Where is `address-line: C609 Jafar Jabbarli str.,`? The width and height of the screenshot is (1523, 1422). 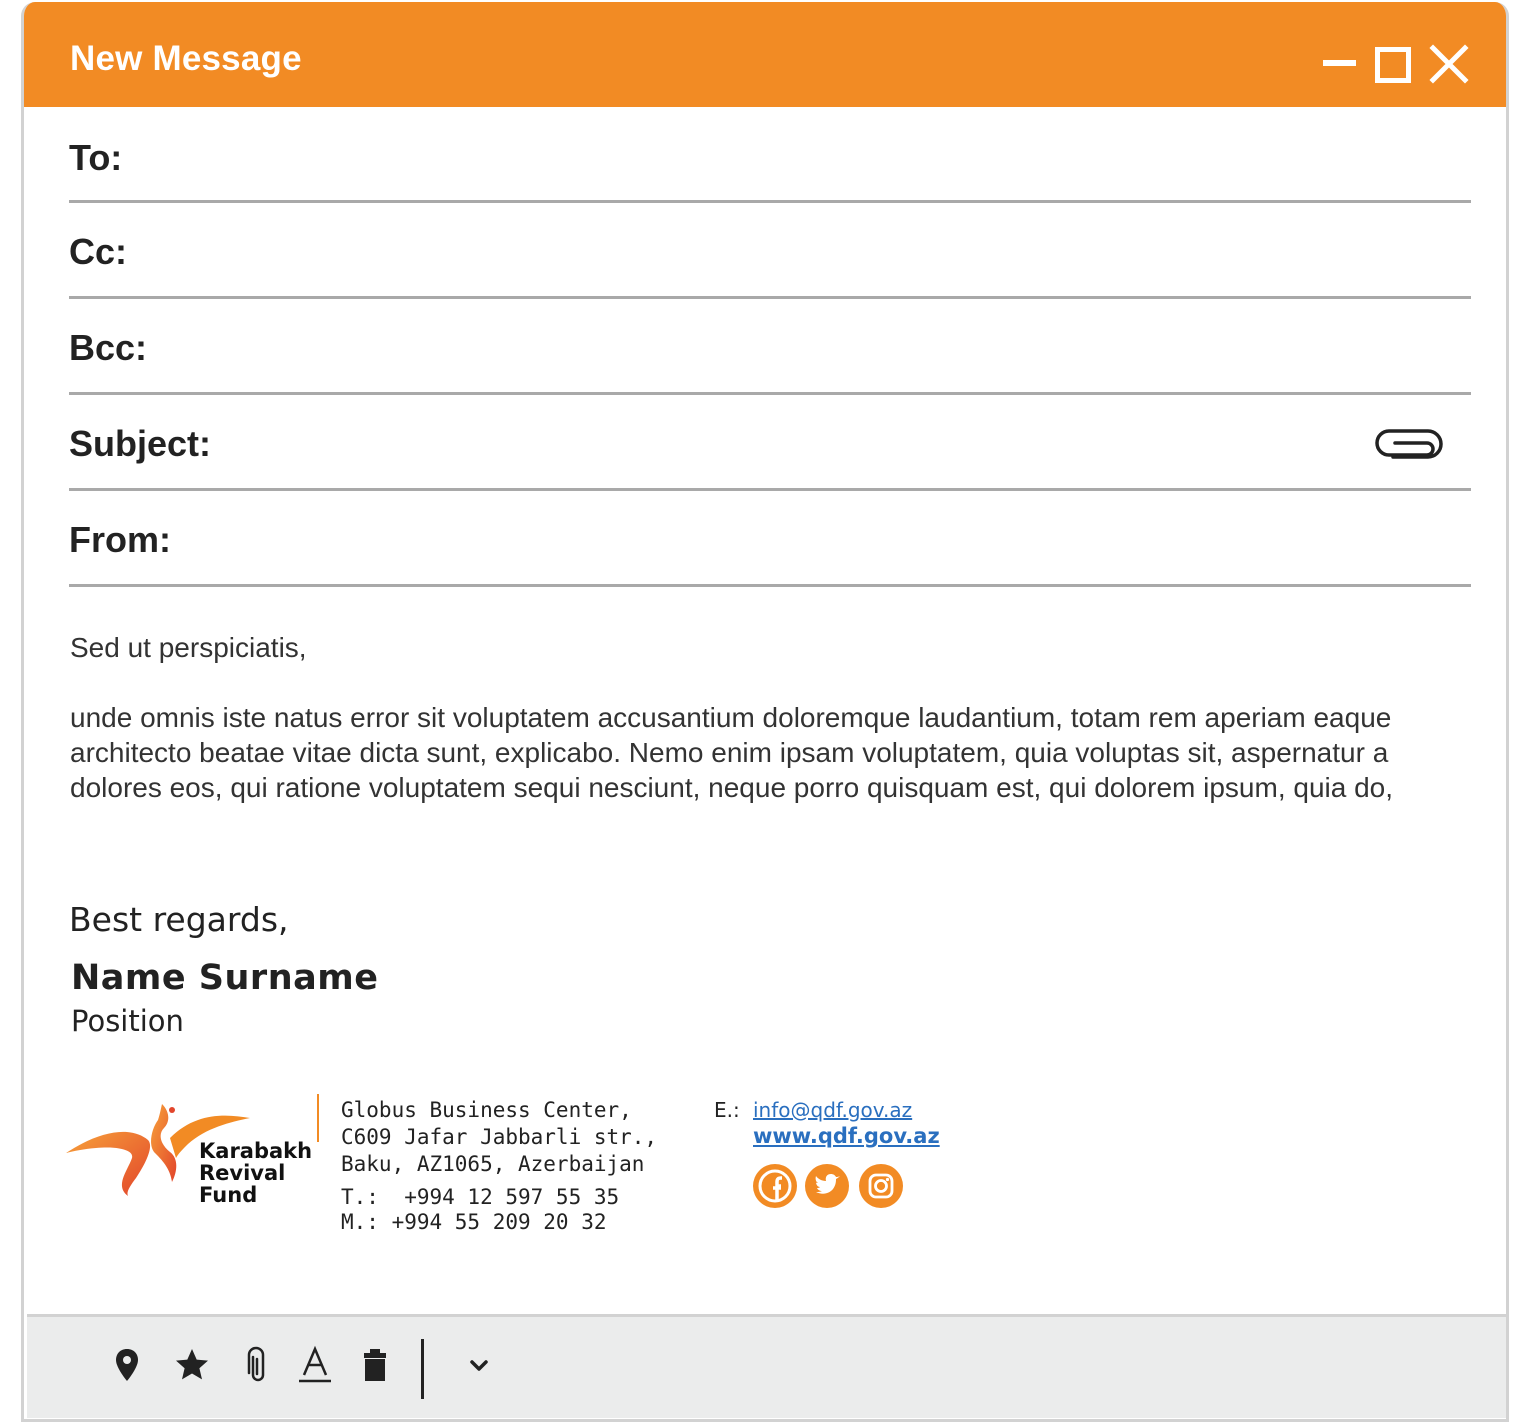
address-line: C609 Jafar Jabbarli str., is located at coordinates (499, 1137).